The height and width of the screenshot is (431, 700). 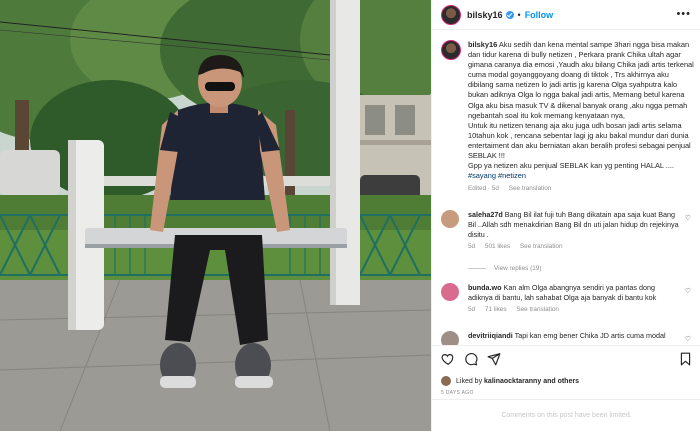 I want to click on more-icon: •••, so click(x=683, y=14).